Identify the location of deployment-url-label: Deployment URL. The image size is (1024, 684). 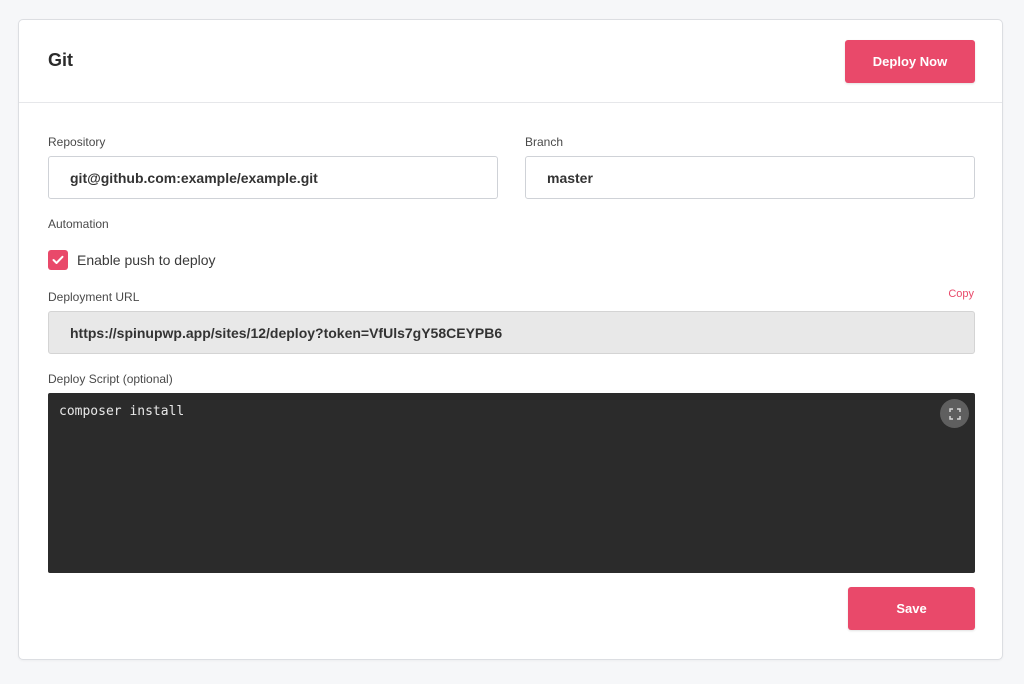
(94, 297).